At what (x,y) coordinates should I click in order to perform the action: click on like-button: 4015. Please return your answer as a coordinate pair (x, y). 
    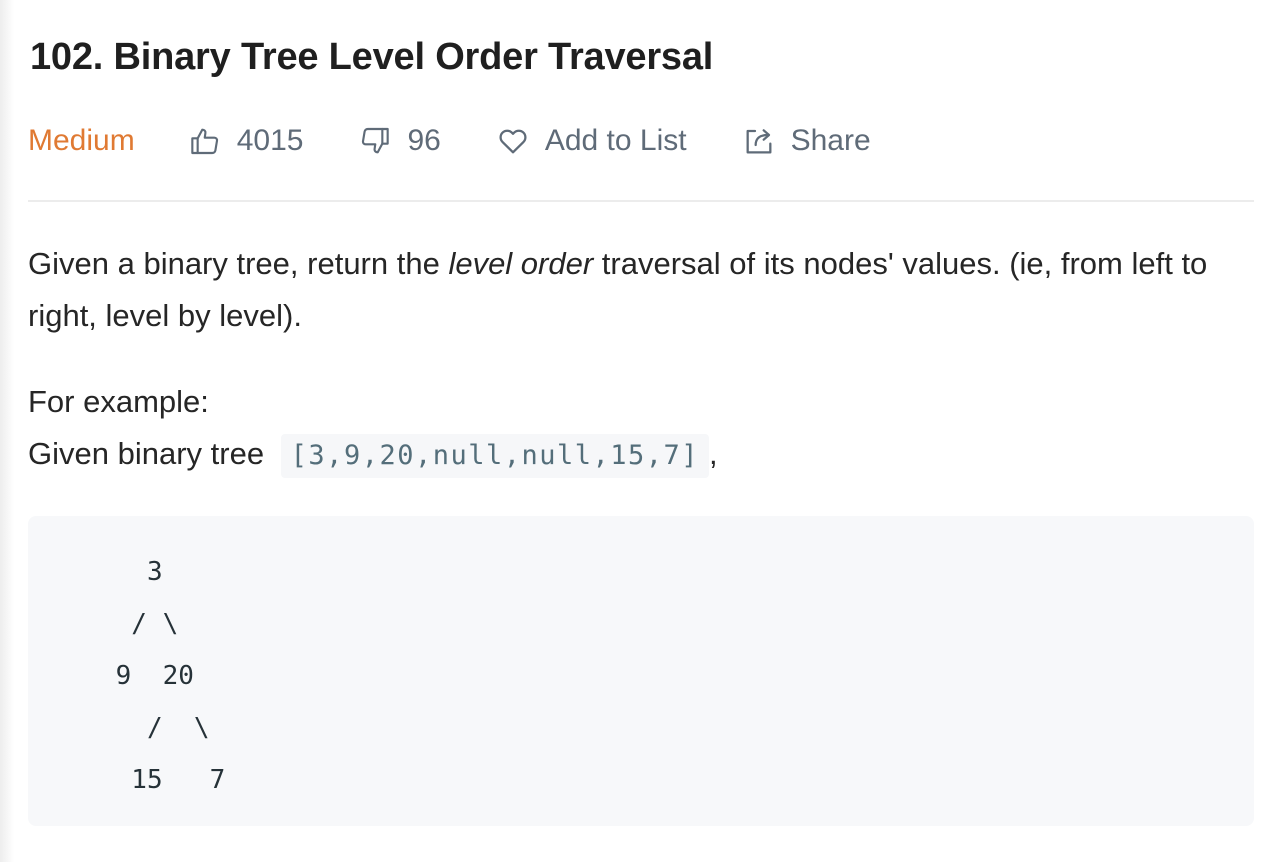
    Looking at the image, I should click on (246, 141).